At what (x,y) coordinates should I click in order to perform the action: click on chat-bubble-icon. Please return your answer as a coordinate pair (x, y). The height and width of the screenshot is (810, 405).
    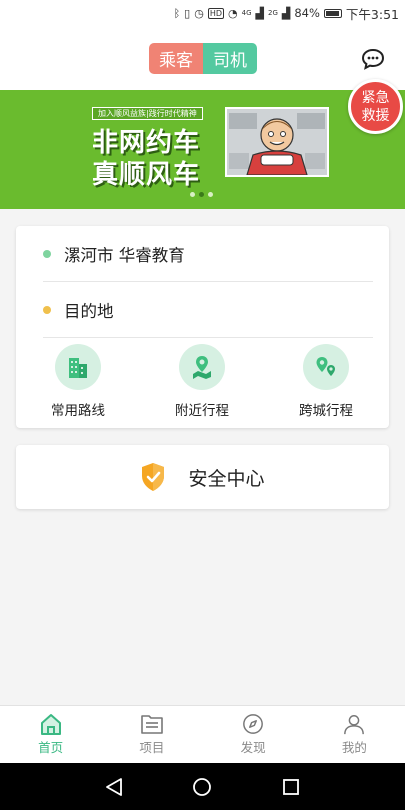
    Looking at the image, I should click on (373, 59).